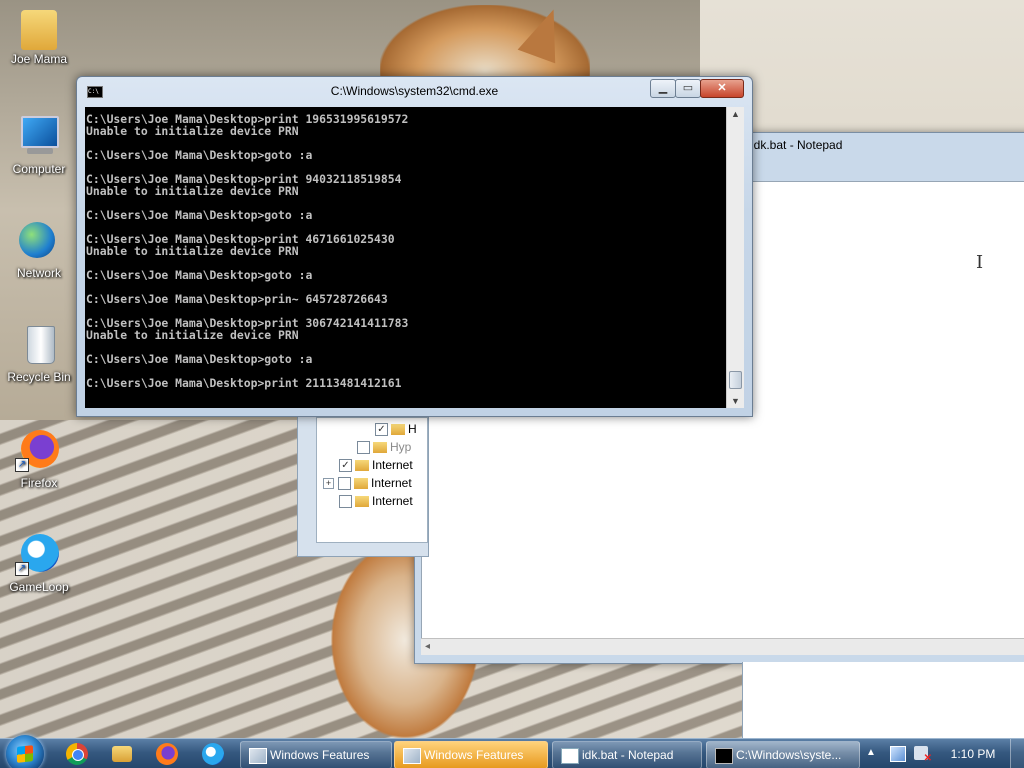 This screenshot has height=768, width=1024. Describe the element at coordinates (427, 646) in the screenshot. I see `scroll-left-icon: ◂` at that location.